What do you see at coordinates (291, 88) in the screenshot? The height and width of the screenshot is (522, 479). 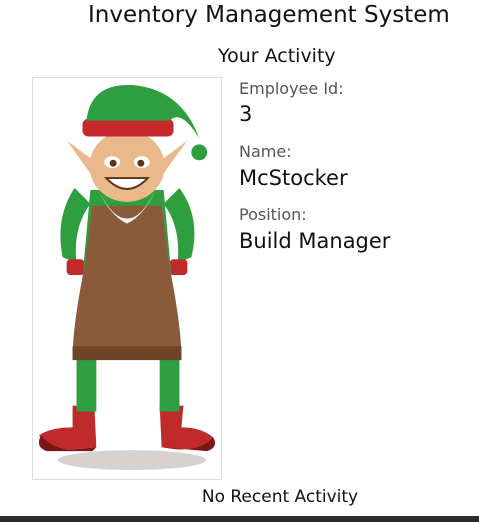 I see `employee-id-label: Employee Id:` at bounding box center [291, 88].